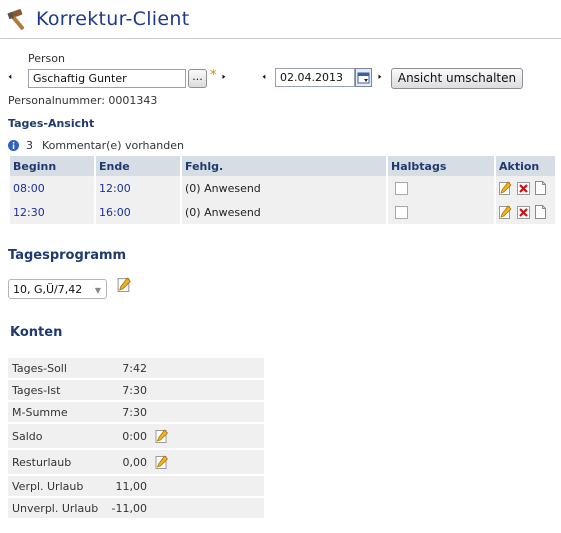 Image resolution: width=561 pixels, height=533 pixels. What do you see at coordinates (55, 436) in the screenshot?
I see `konten-label: Saldo` at bounding box center [55, 436].